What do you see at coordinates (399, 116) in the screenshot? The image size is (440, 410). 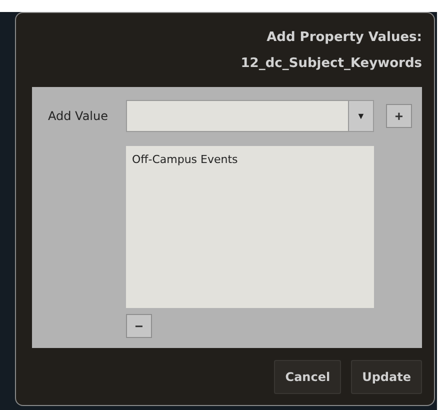 I see `add-button: +` at bounding box center [399, 116].